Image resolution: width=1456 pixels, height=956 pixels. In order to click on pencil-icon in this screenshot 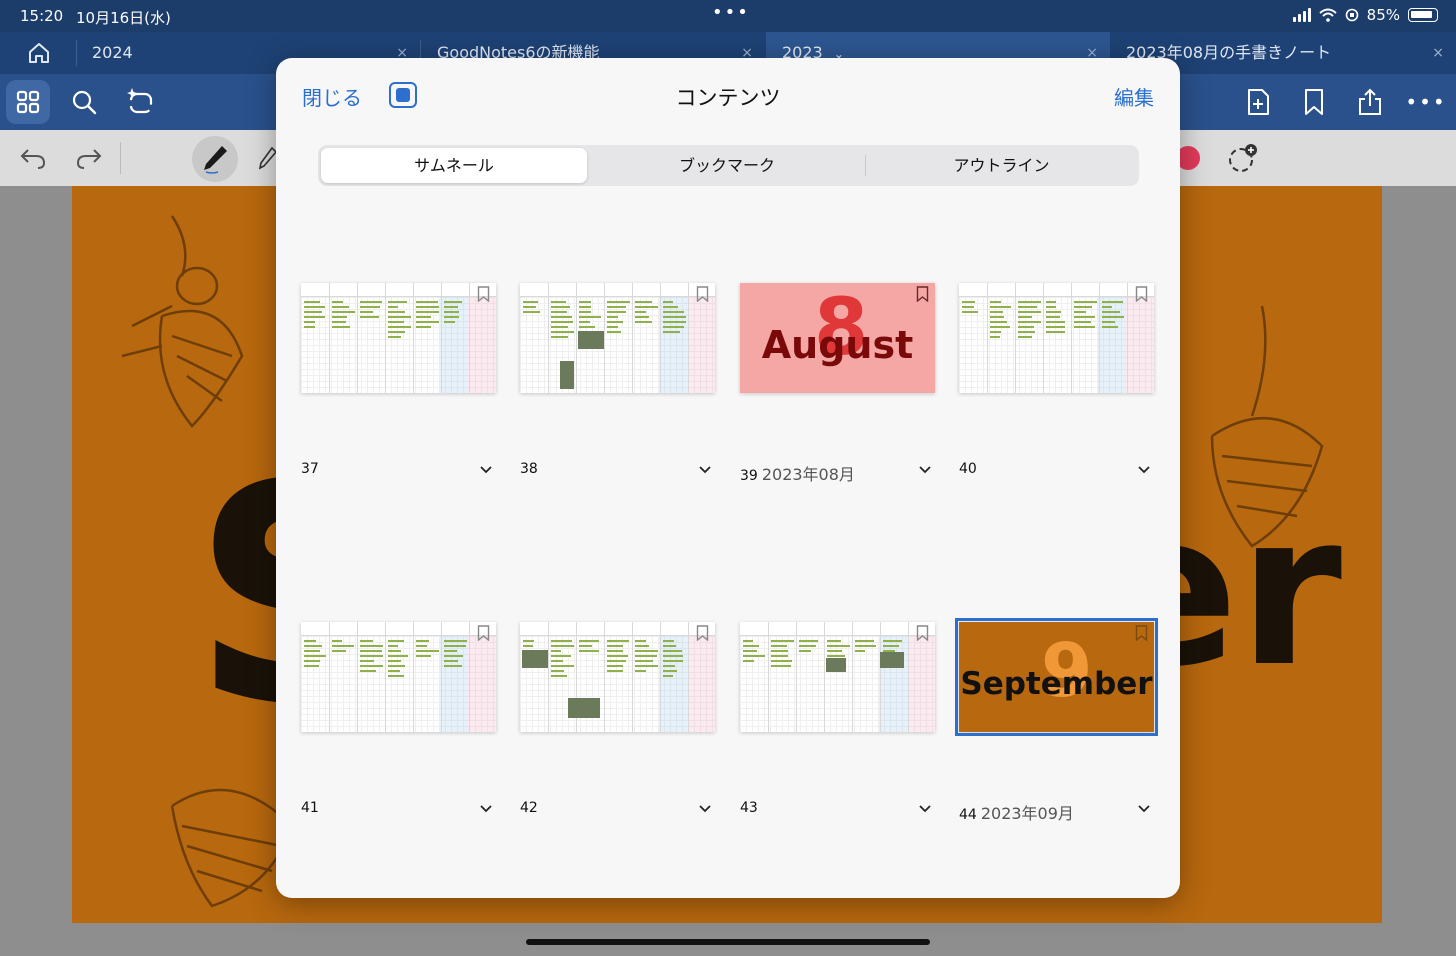, I will do `click(267, 159)`.